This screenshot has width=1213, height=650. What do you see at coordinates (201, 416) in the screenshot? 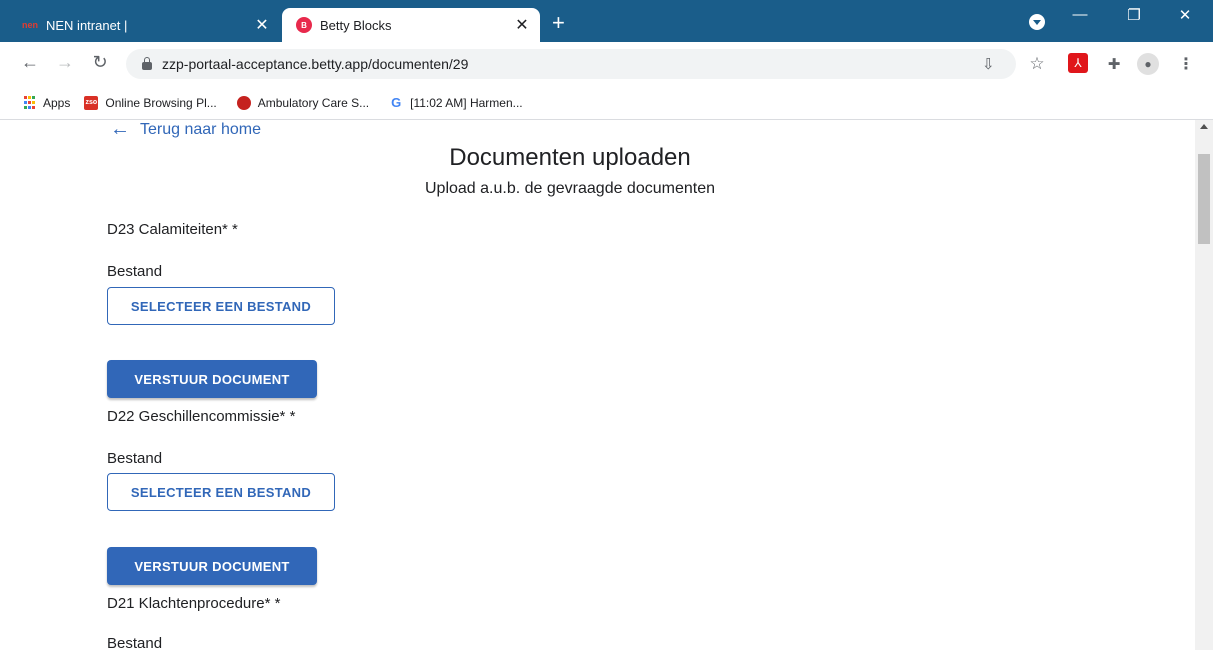
I see `document-label: D22 Geschillencommissie* *` at bounding box center [201, 416].